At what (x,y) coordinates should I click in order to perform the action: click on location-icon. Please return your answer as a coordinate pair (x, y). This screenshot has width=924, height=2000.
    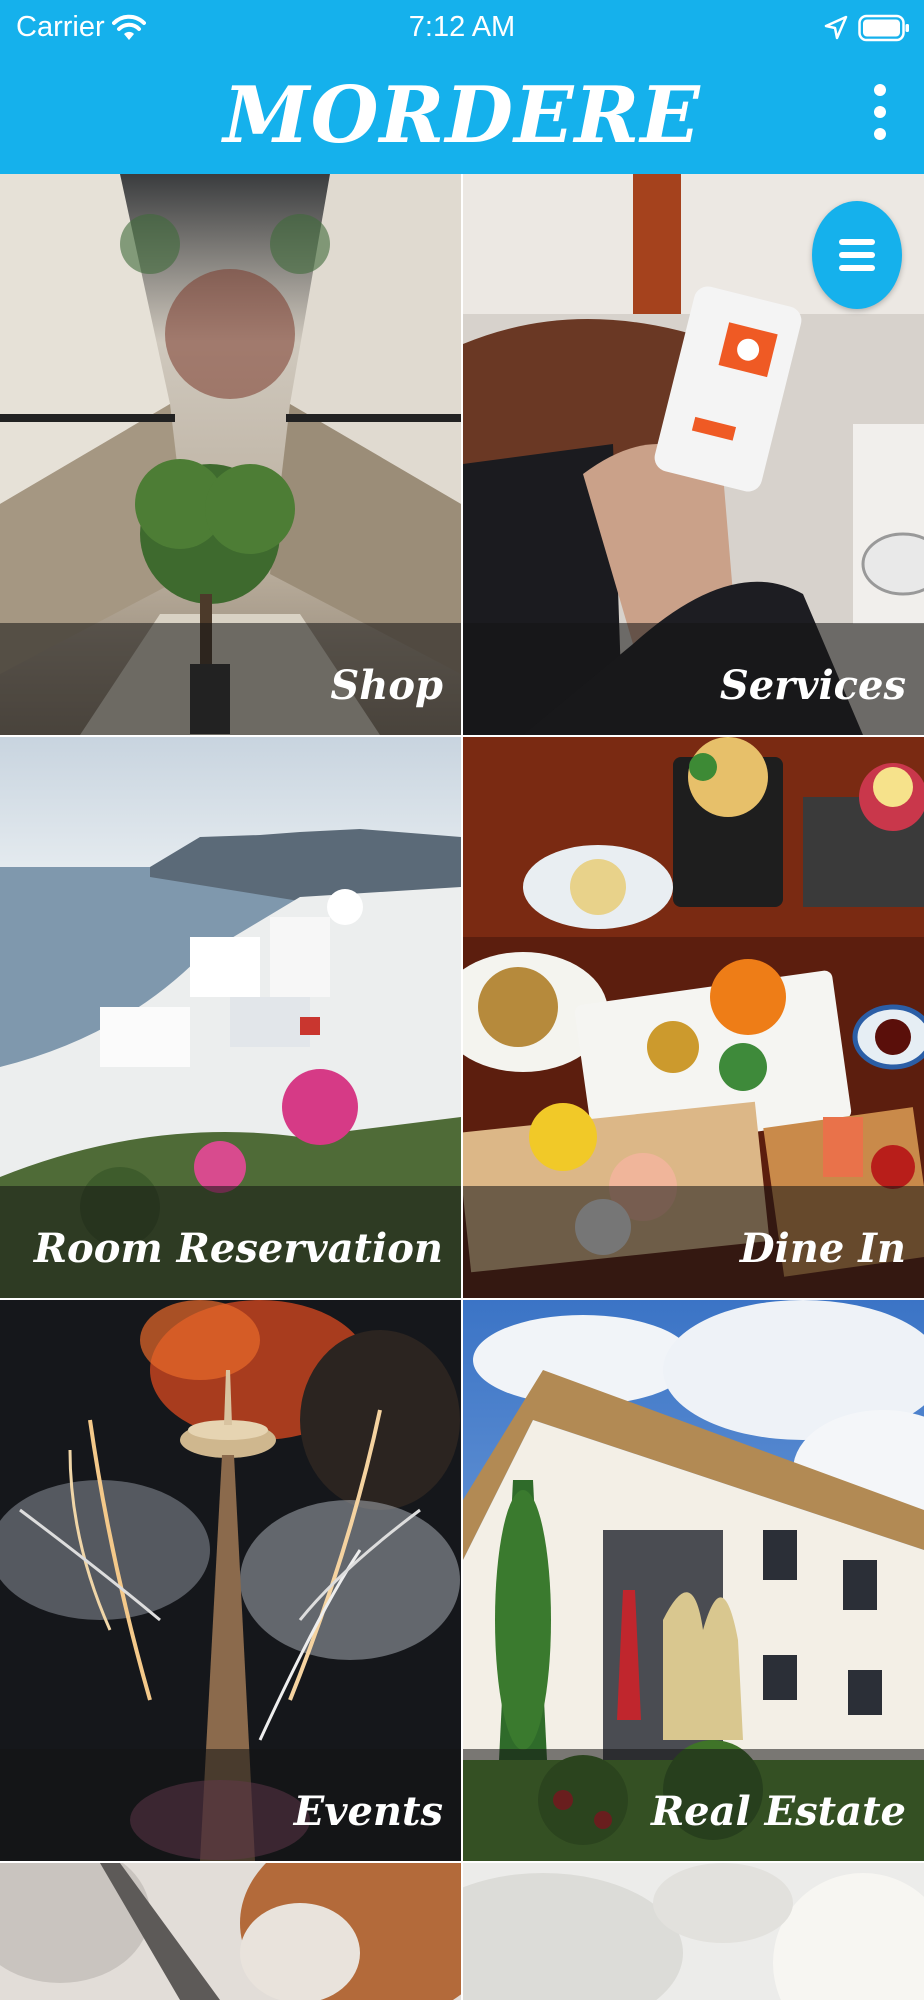
    Looking at the image, I should click on (836, 27).